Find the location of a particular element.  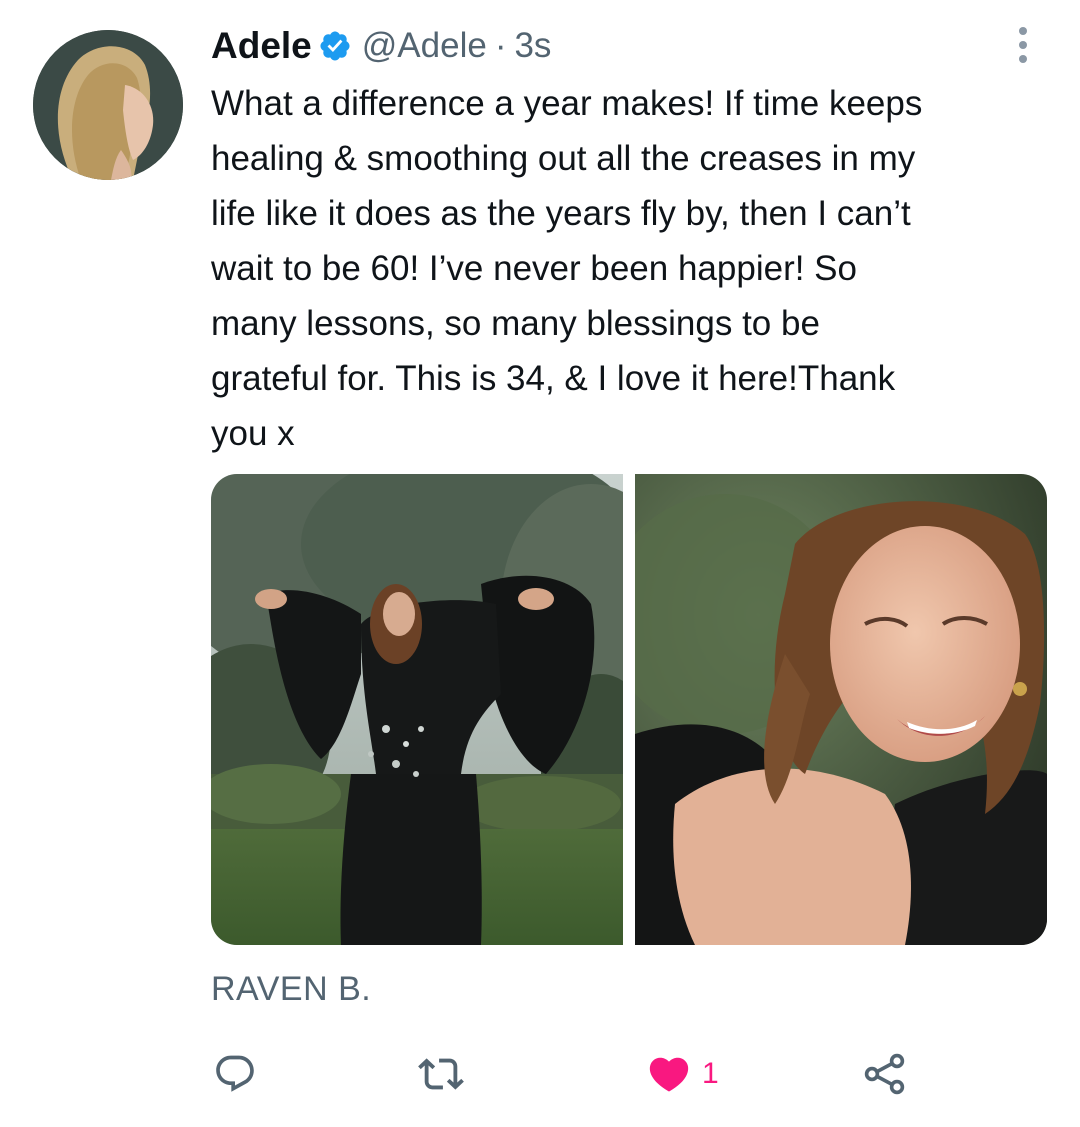

avatar-image is located at coordinates (108, 105).